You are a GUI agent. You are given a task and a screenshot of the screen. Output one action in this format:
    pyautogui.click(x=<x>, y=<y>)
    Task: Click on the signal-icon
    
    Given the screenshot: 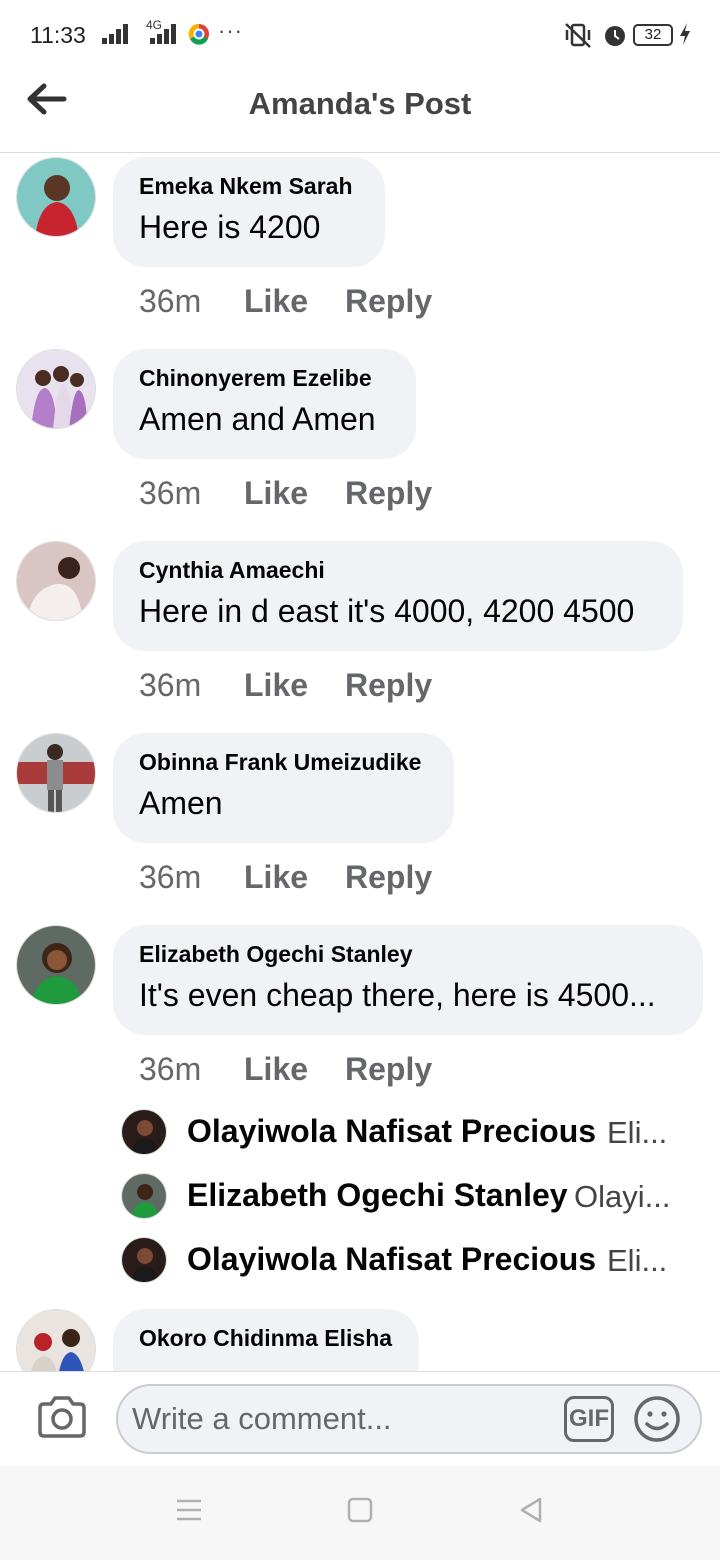 What is the action you would take?
    pyautogui.click(x=115, y=34)
    